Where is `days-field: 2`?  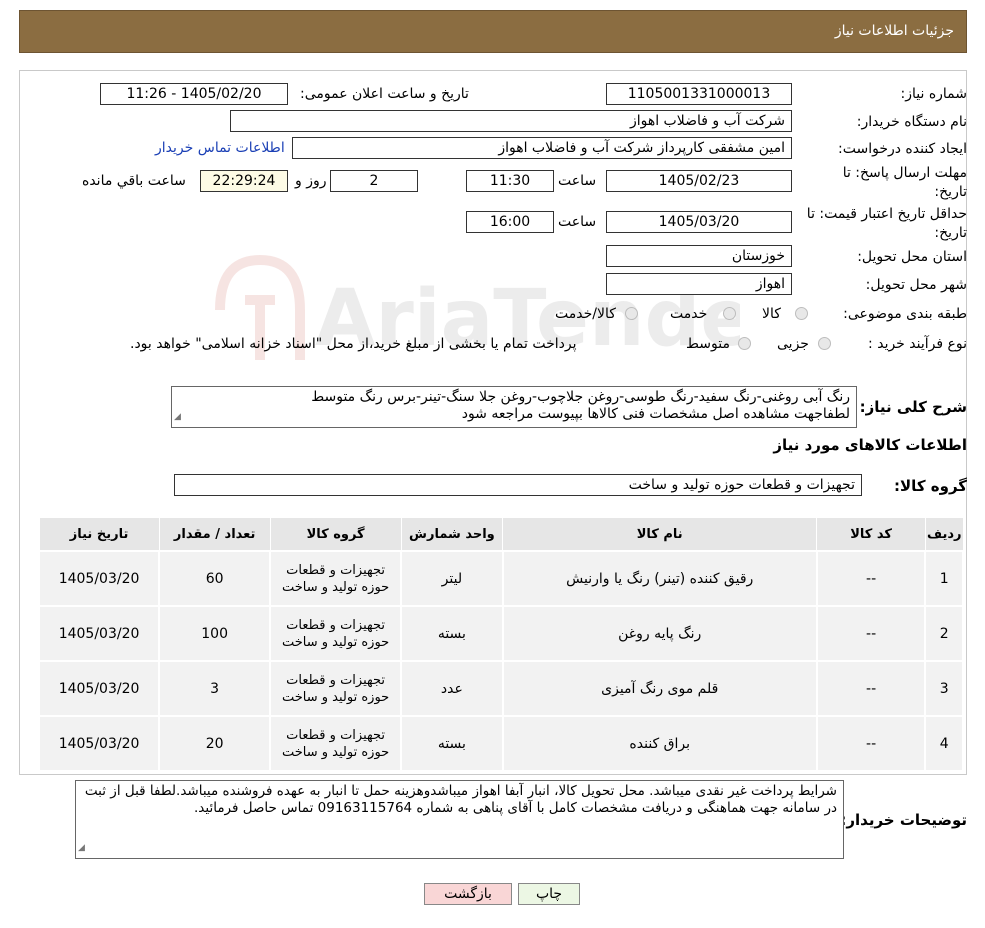
days-field: 2 is located at coordinates (374, 181).